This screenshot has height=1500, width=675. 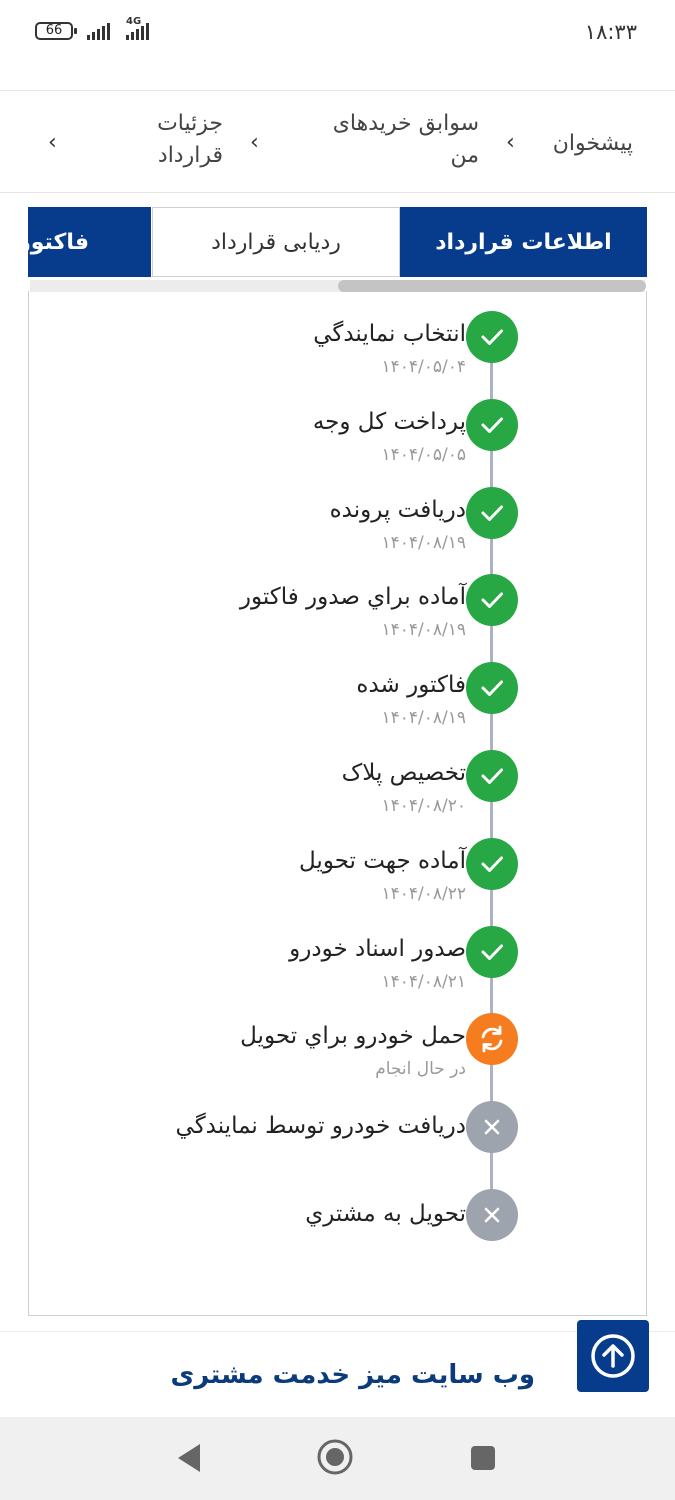 I want to click on step-date: ۱۴۰۴/۰۵/۰۵, so click(x=423, y=455).